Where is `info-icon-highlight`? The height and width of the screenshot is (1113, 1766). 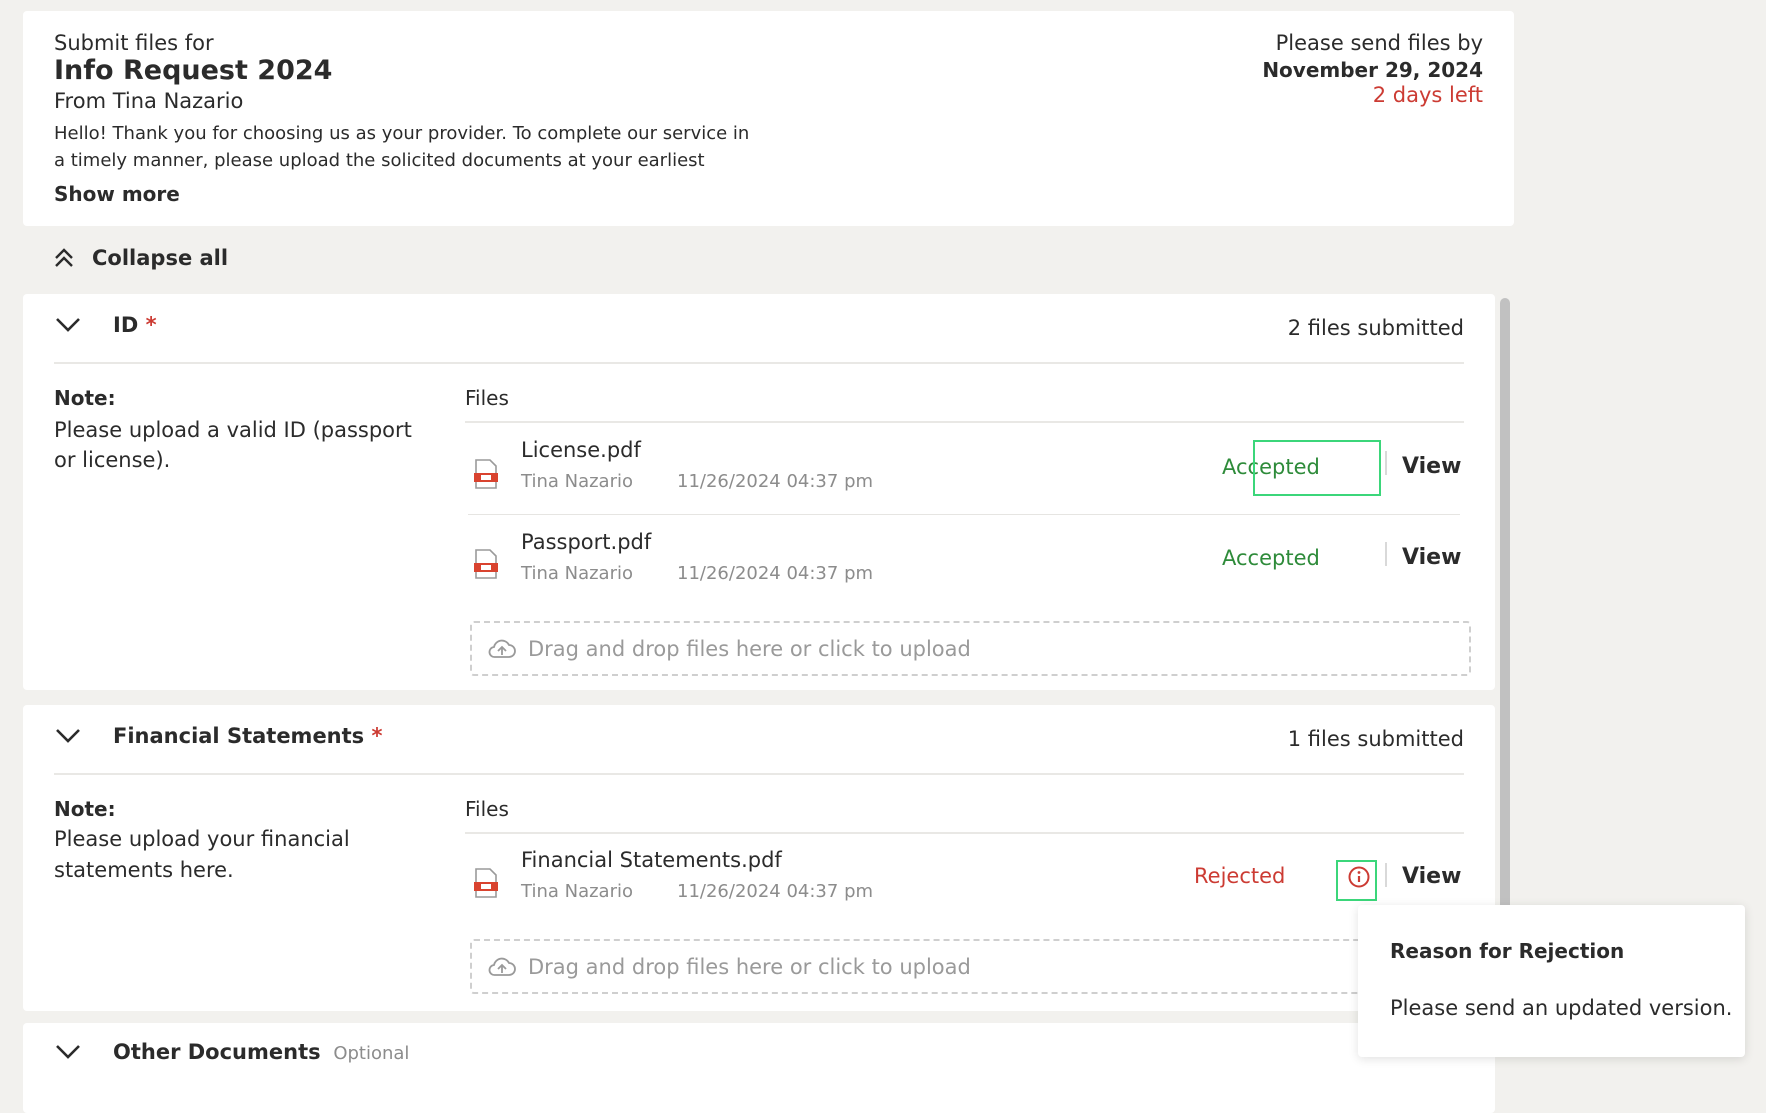
info-icon-highlight is located at coordinates (1356, 880).